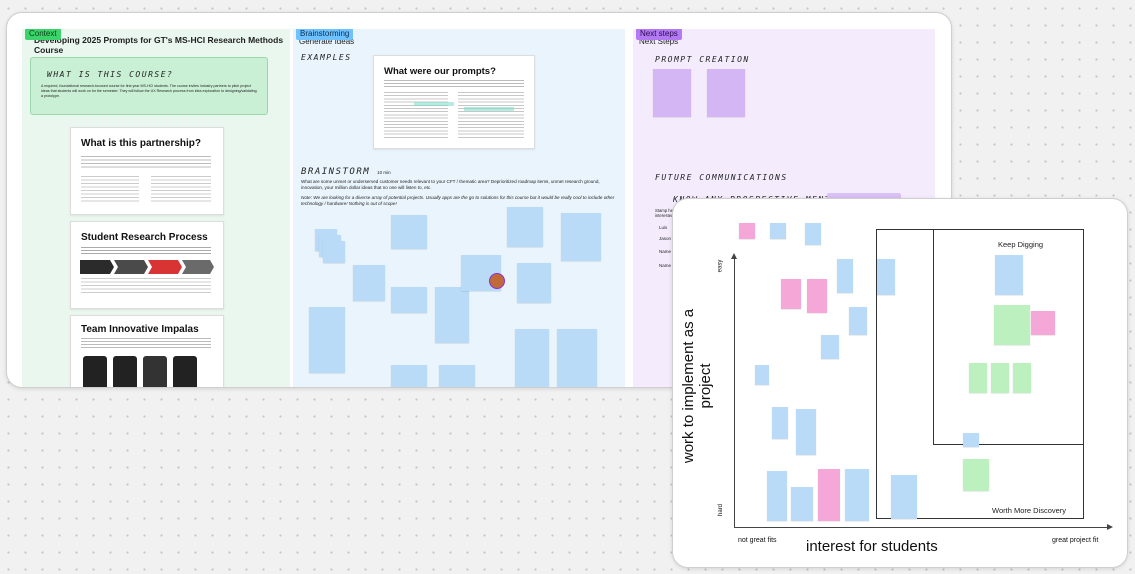 This screenshot has height=574, width=1135. Describe the element at coordinates (1029, 510) in the screenshot. I see `worth-more-discovery-label: Worth More Discovery` at that location.